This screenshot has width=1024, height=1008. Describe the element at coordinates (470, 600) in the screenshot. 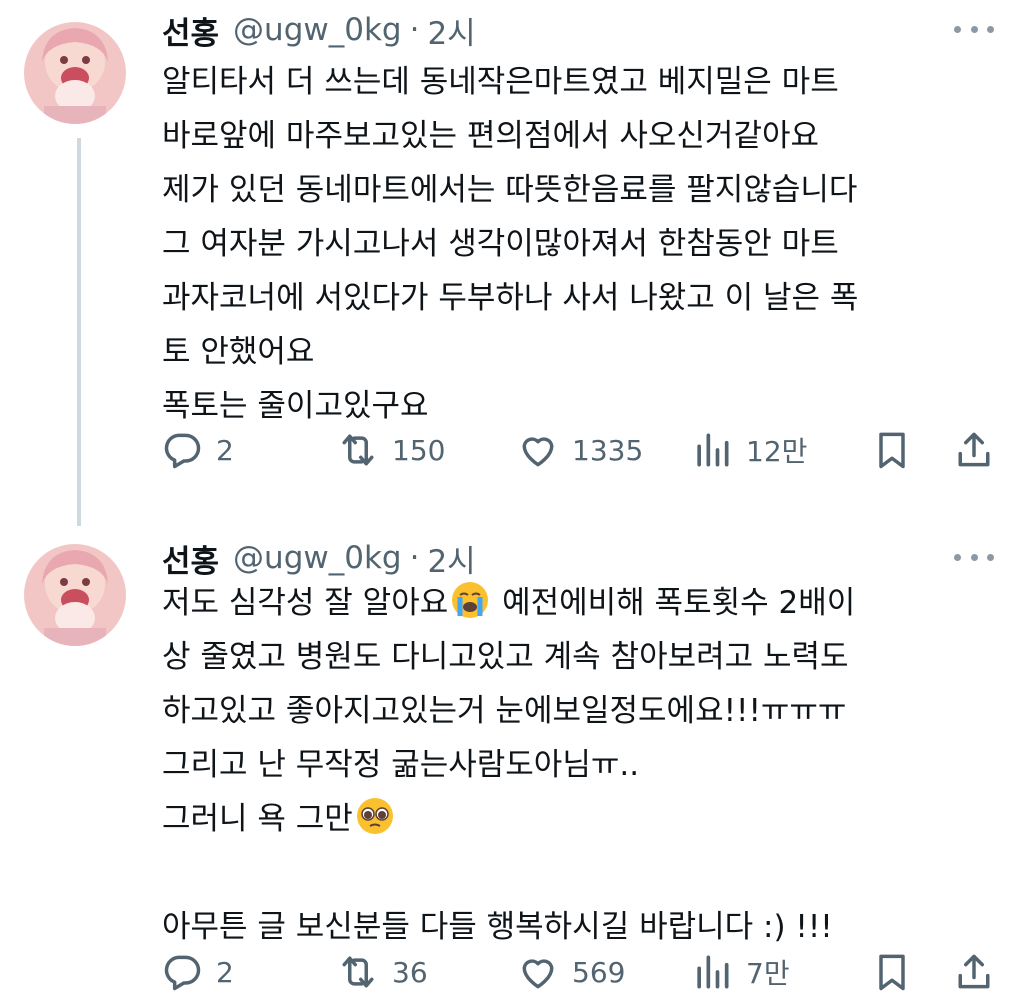

I see `loudly-crying-face-icon` at that location.